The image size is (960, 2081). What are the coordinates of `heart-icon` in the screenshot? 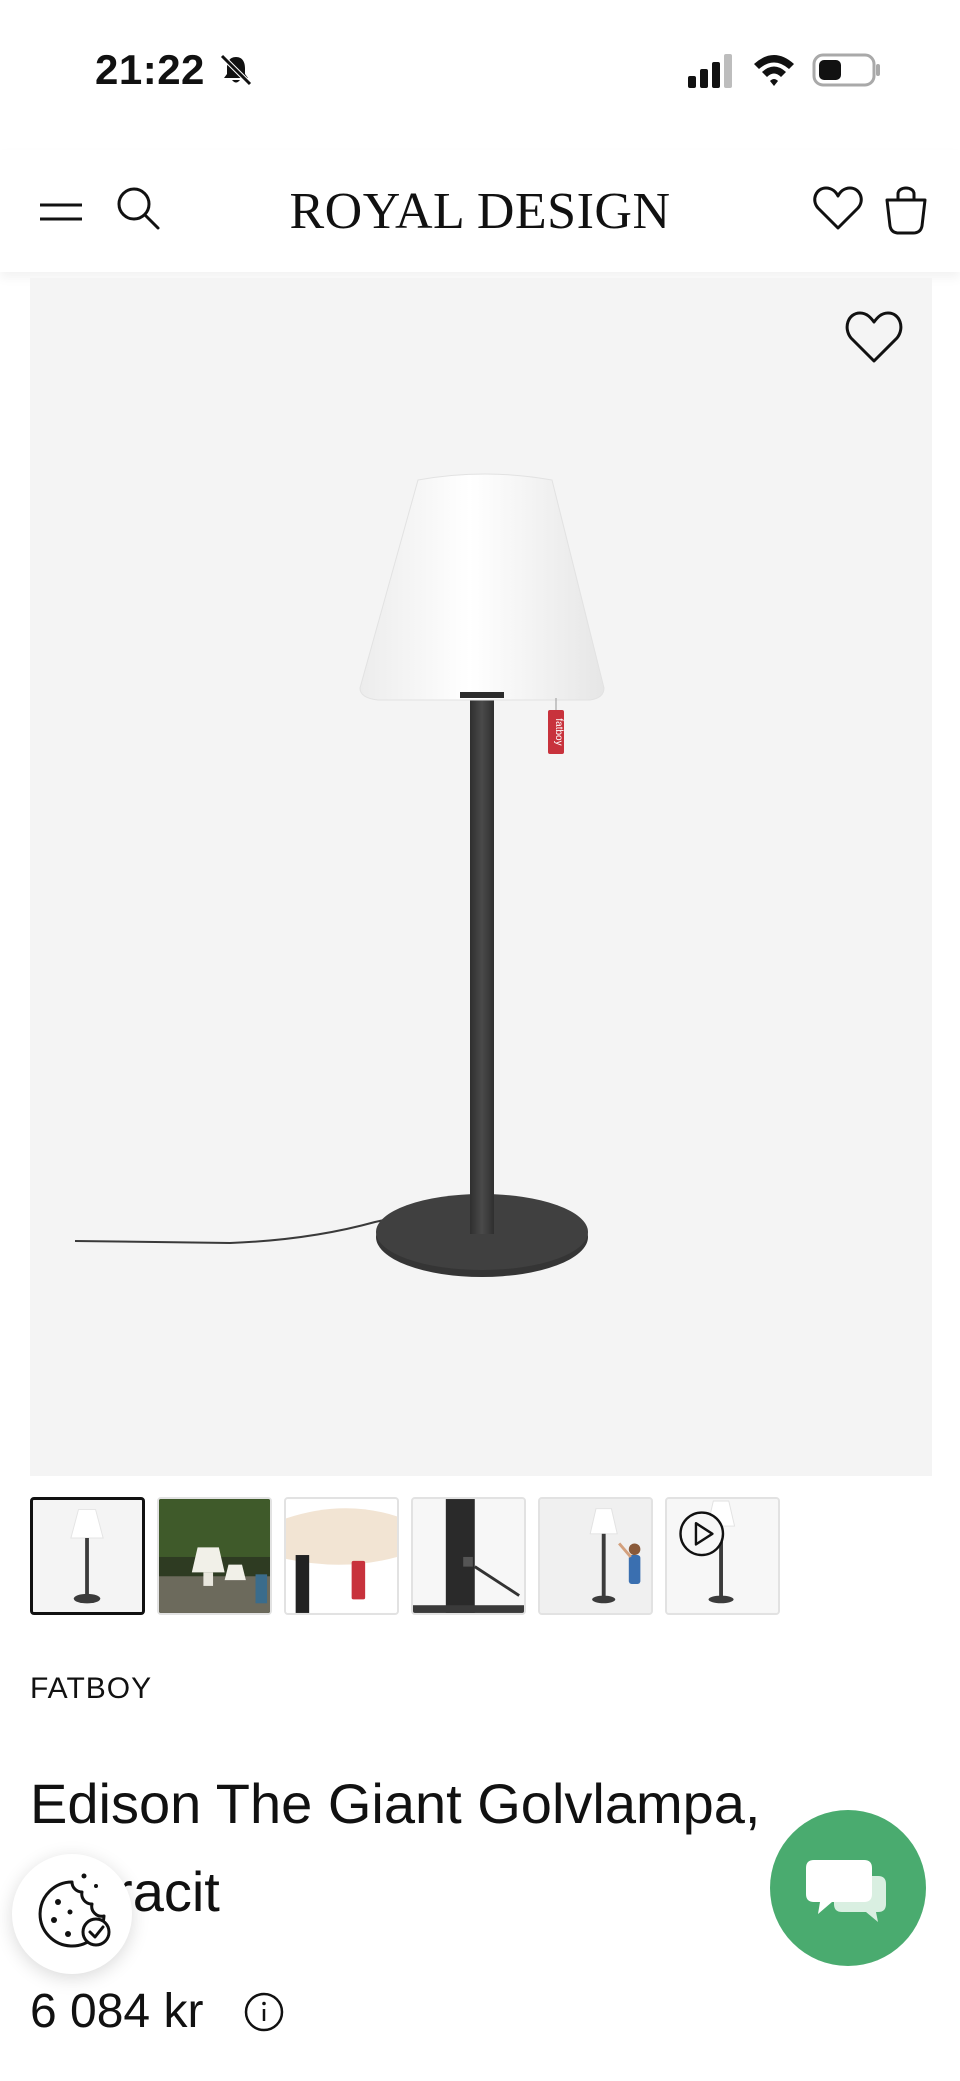 It's located at (838, 208).